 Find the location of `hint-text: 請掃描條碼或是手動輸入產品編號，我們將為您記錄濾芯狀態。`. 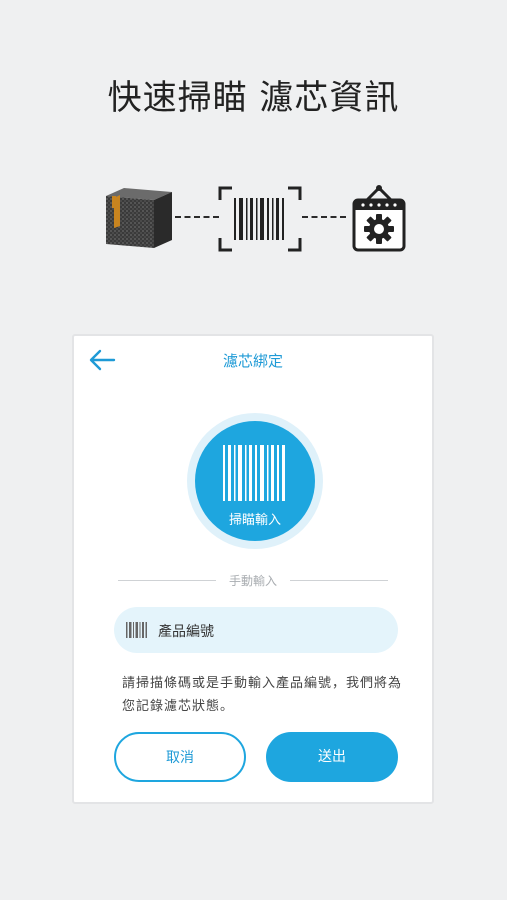

hint-text: 請掃描條碼或是手動輸入產品編號，我們將為您記錄濾芯狀態。 is located at coordinates (262, 695).